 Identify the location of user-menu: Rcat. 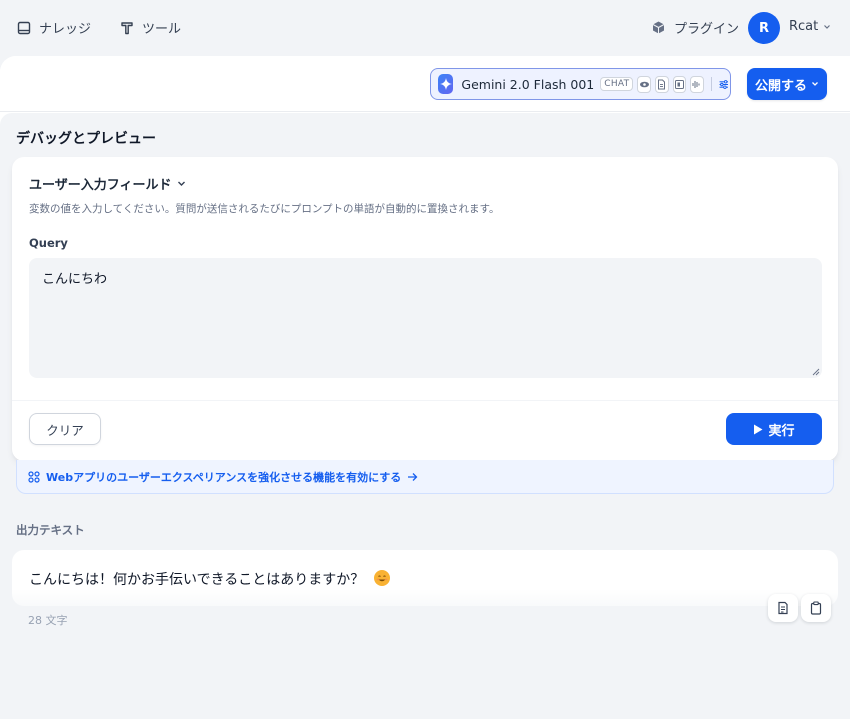
(810, 26).